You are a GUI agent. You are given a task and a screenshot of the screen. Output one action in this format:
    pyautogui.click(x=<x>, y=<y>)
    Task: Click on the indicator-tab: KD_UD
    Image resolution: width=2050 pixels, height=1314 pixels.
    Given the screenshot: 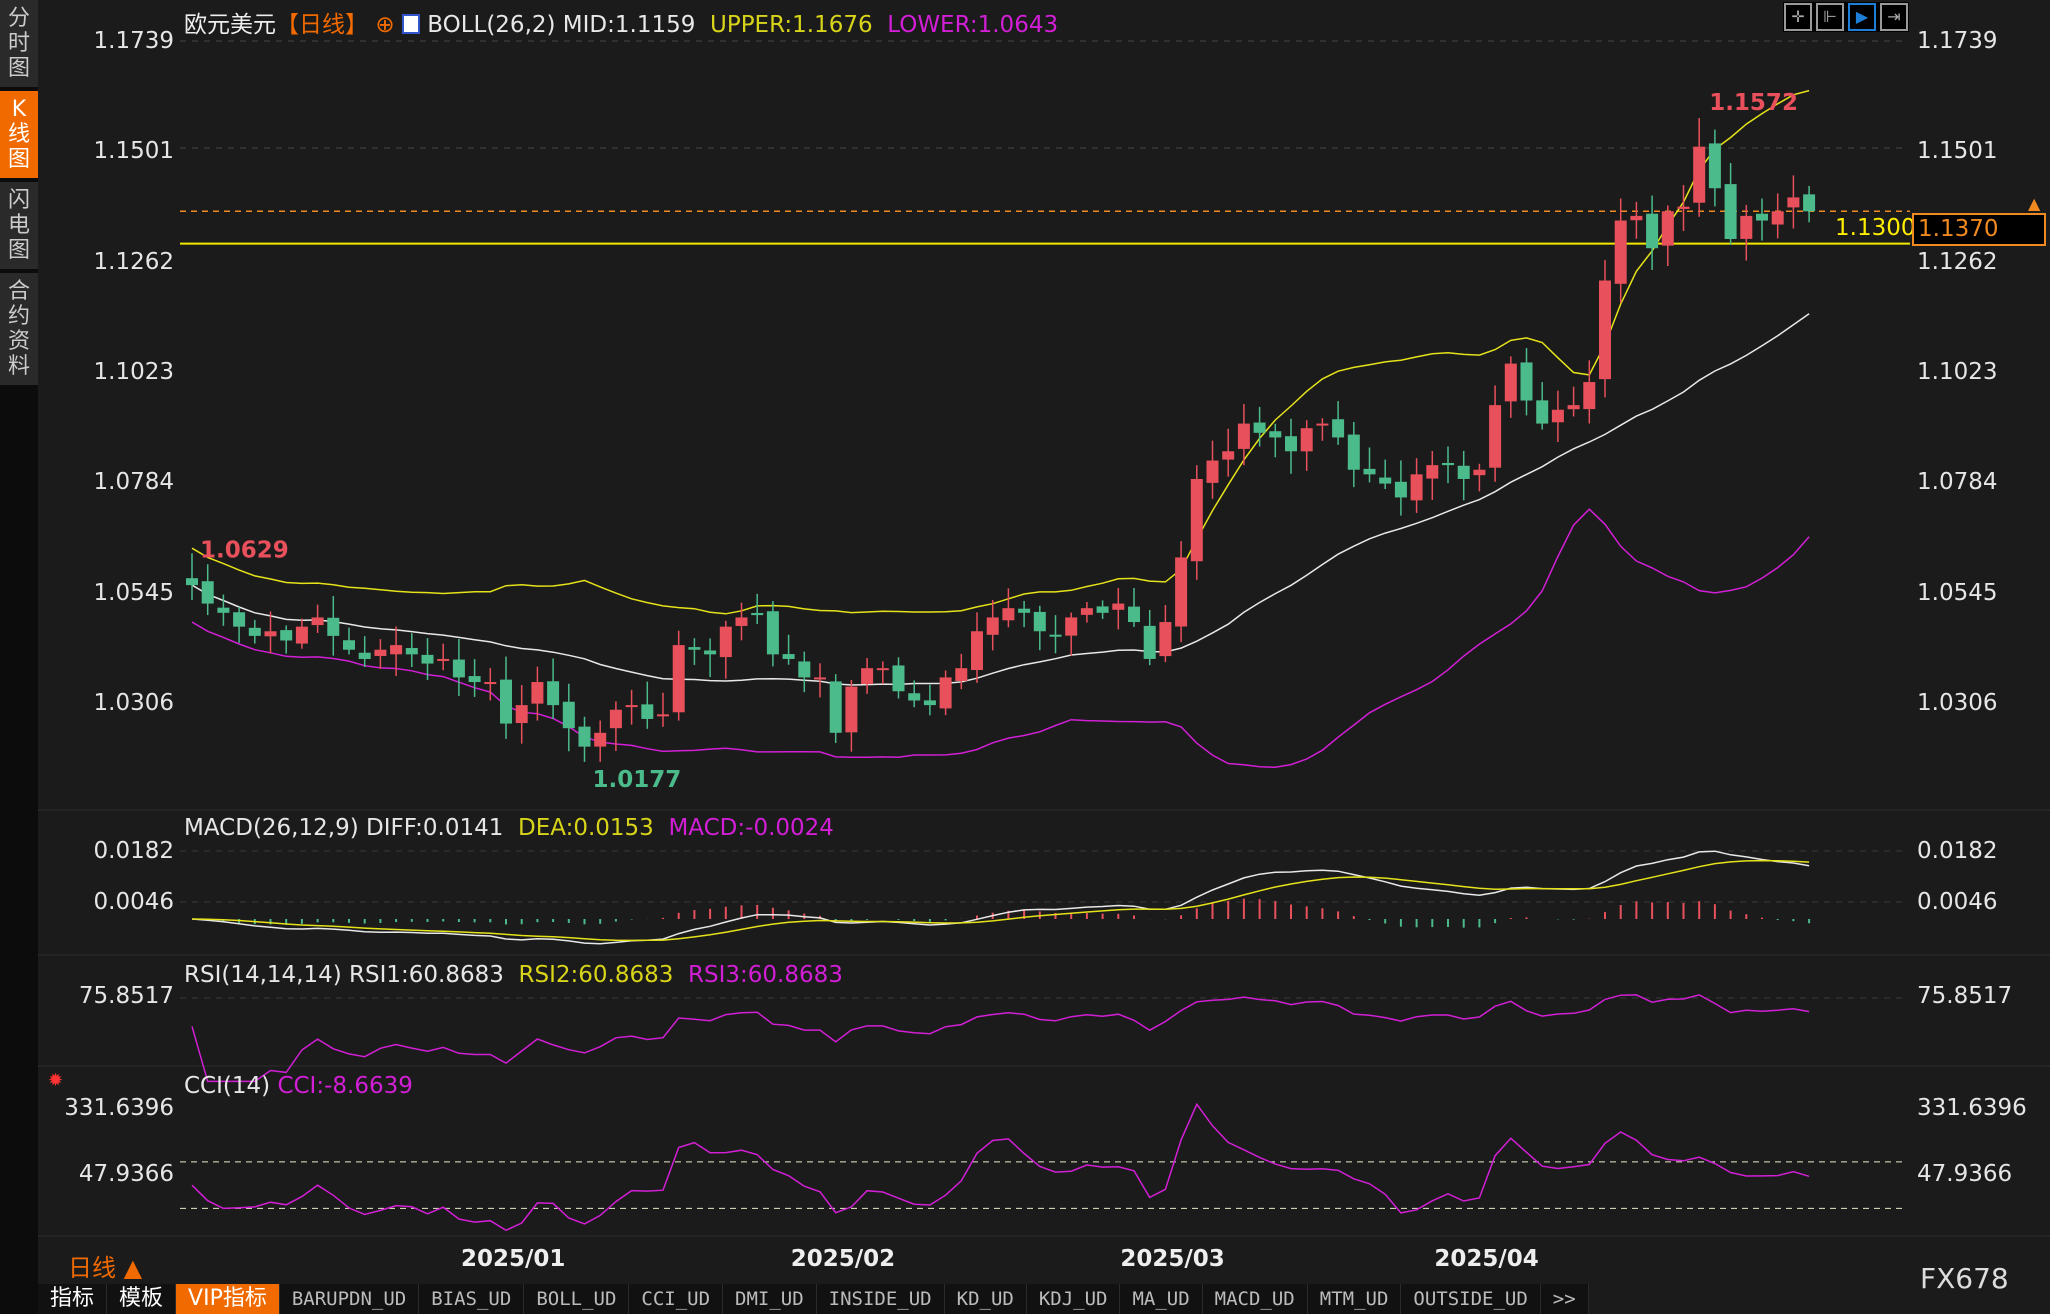 What is the action you would take?
    pyautogui.click(x=985, y=1299)
    